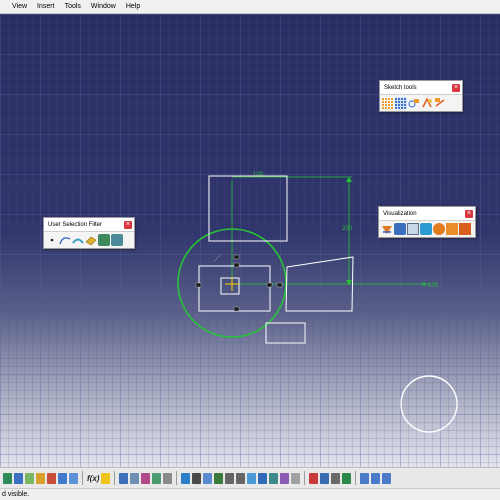 Image resolution: width=500 pixels, height=500 pixels. What do you see at coordinates (285, 478) in the screenshot?
I see `hide-show-icon` at bounding box center [285, 478].